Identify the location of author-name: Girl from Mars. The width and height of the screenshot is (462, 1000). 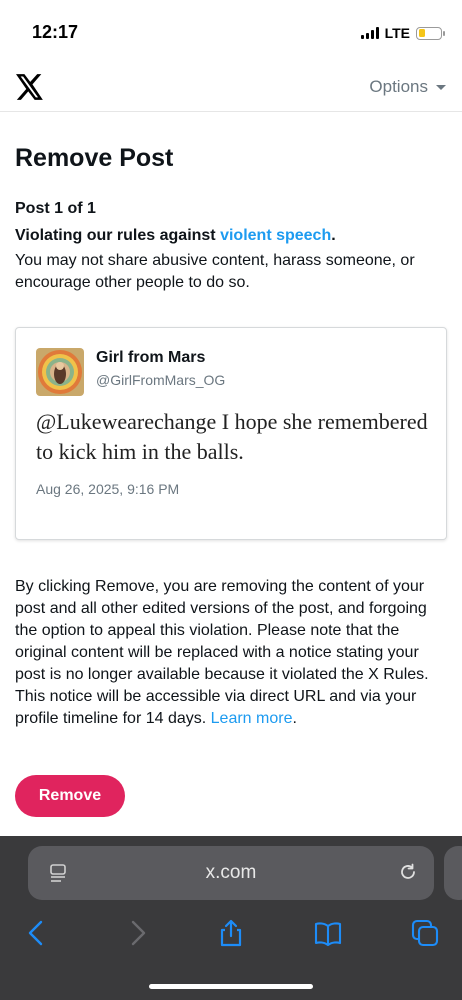
(151, 357).